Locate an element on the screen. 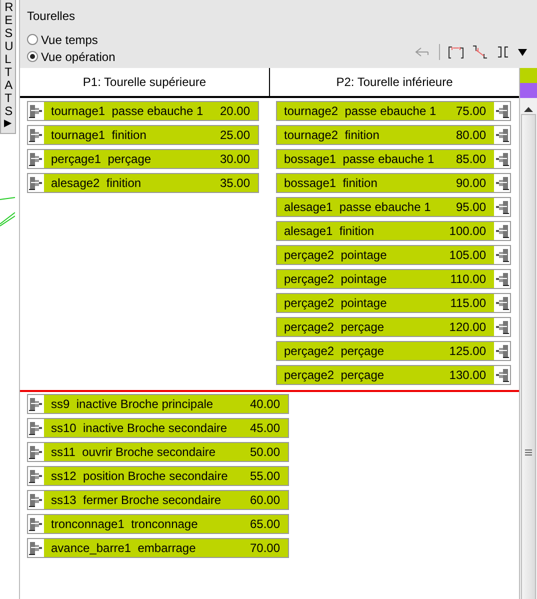 The height and width of the screenshot is (599, 537). operation-bar: avance_barre1 embarrage 70.00 is located at coordinates (158, 548).